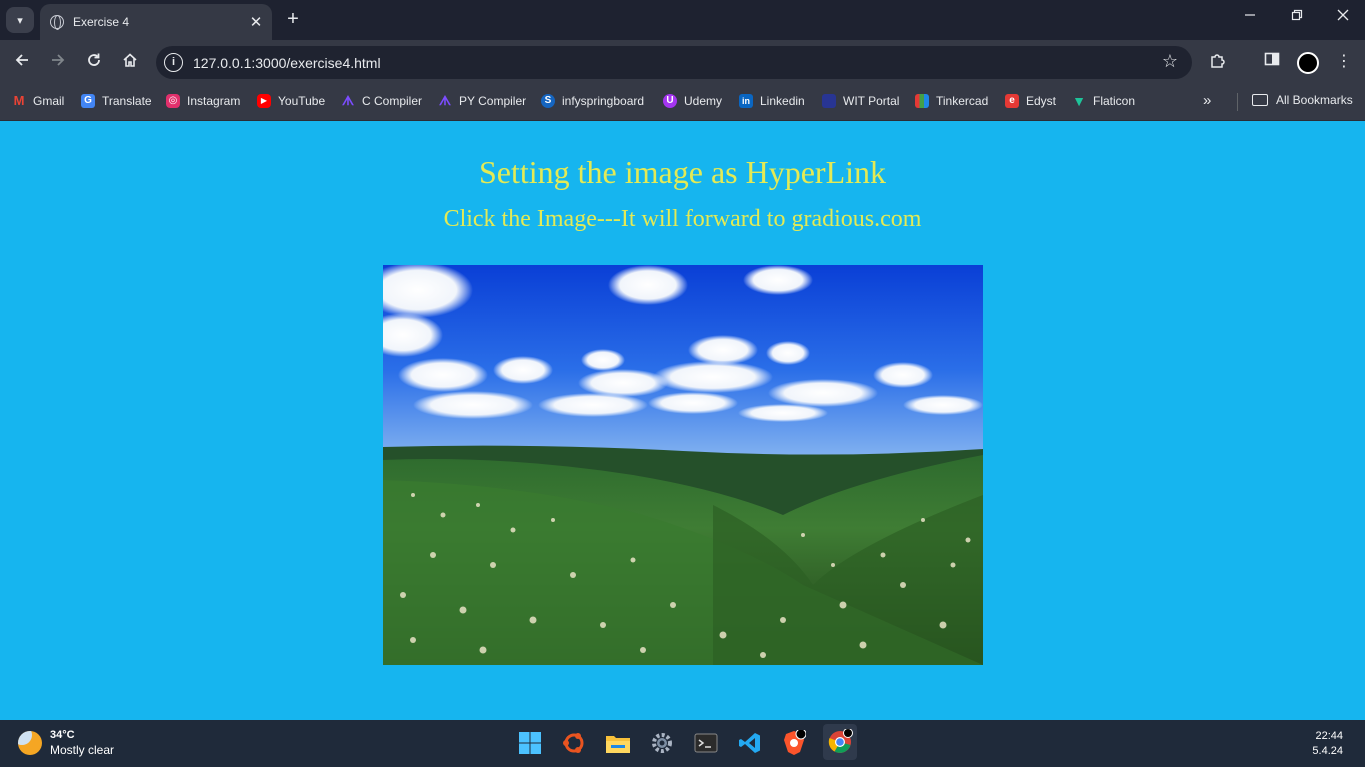  What do you see at coordinates (287, 63) in the screenshot?
I see `url-text: 127.0.0.1:3000/exercise4.html` at bounding box center [287, 63].